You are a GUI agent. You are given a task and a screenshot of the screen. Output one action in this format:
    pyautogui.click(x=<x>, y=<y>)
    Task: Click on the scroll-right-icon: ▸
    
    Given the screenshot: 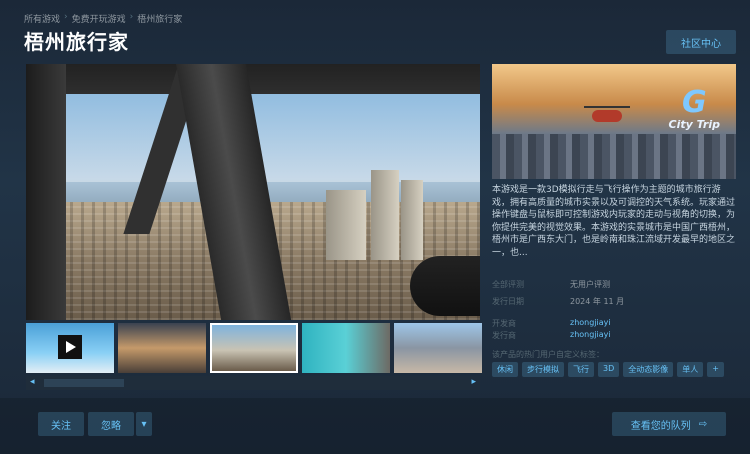 What is the action you would take?
    pyautogui.click(x=473, y=382)
    